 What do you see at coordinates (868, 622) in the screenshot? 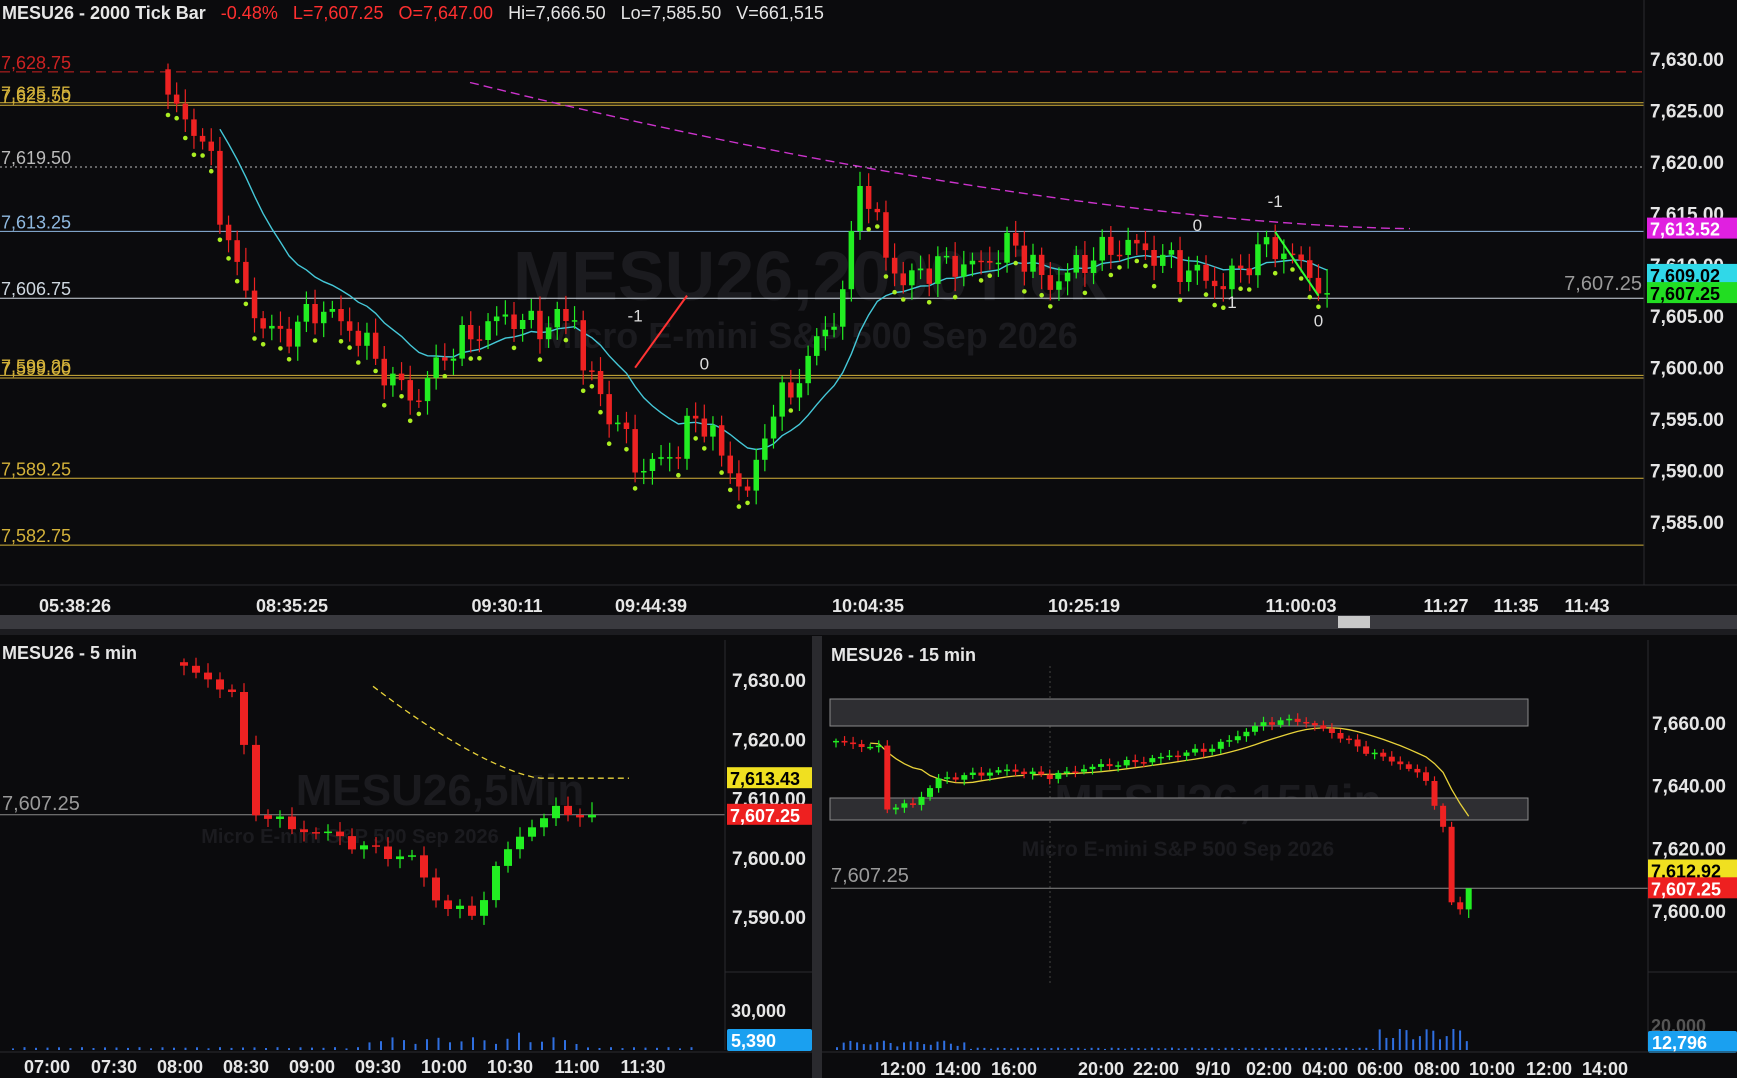
I see `tick-chart-scrollbar-track` at bounding box center [868, 622].